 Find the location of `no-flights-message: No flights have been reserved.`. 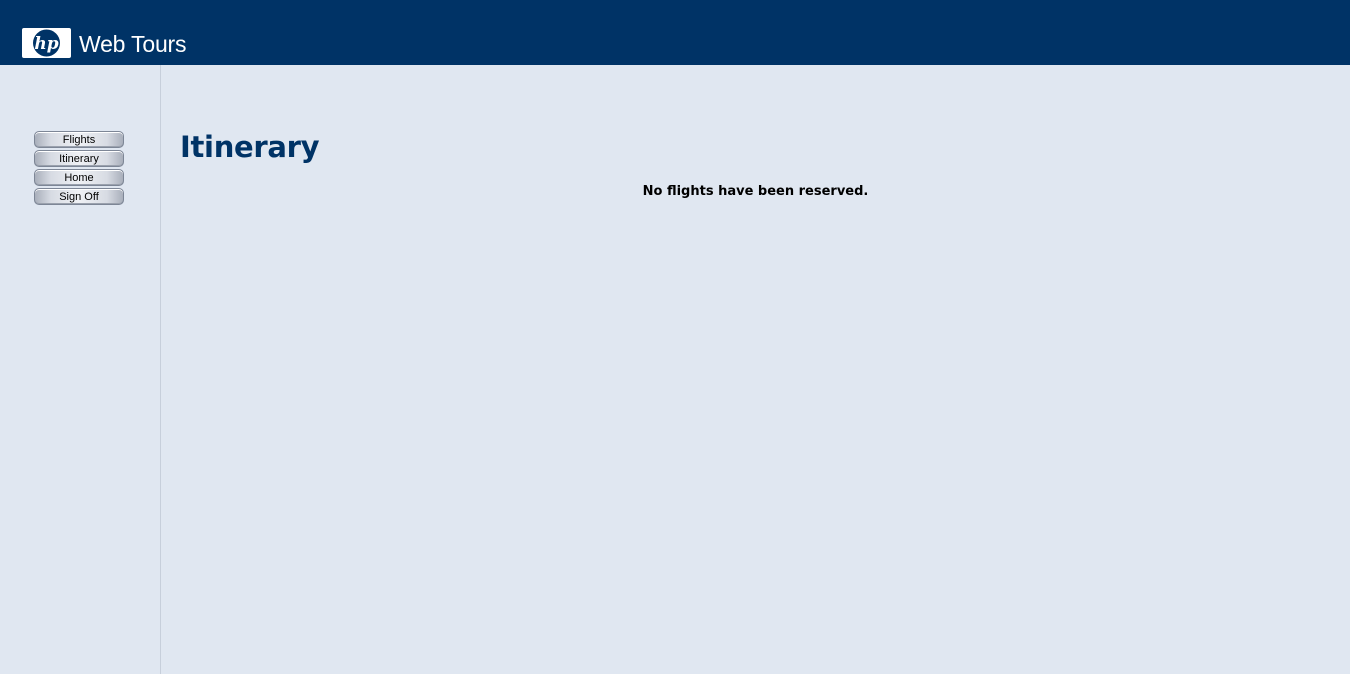

no-flights-message: No flights have been reserved. is located at coordinates (755, 191).